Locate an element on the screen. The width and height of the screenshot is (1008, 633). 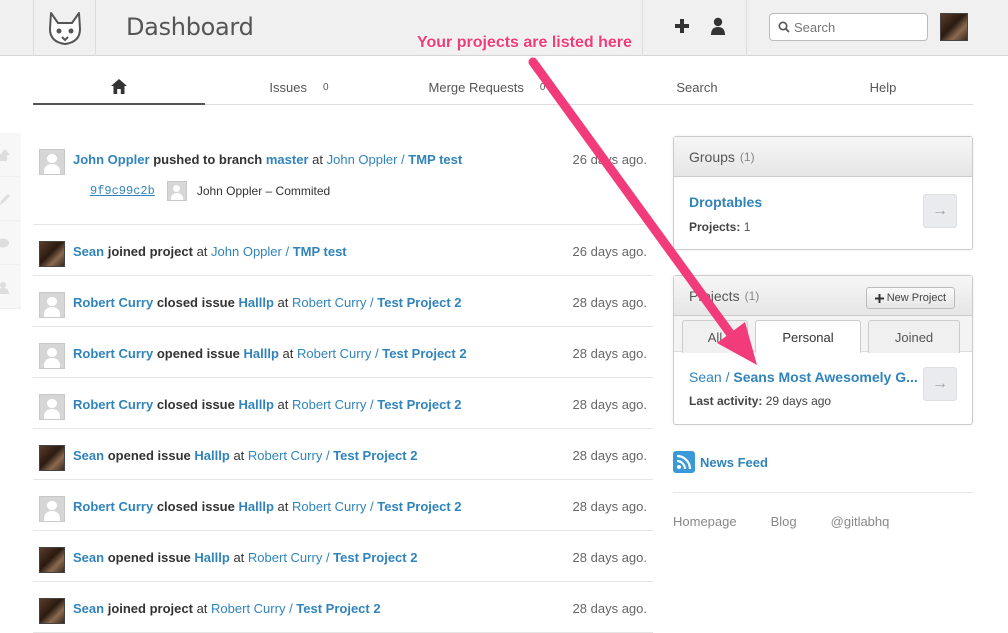
annotation-label: Your projects are listed here is located at coordinates (524, 42).